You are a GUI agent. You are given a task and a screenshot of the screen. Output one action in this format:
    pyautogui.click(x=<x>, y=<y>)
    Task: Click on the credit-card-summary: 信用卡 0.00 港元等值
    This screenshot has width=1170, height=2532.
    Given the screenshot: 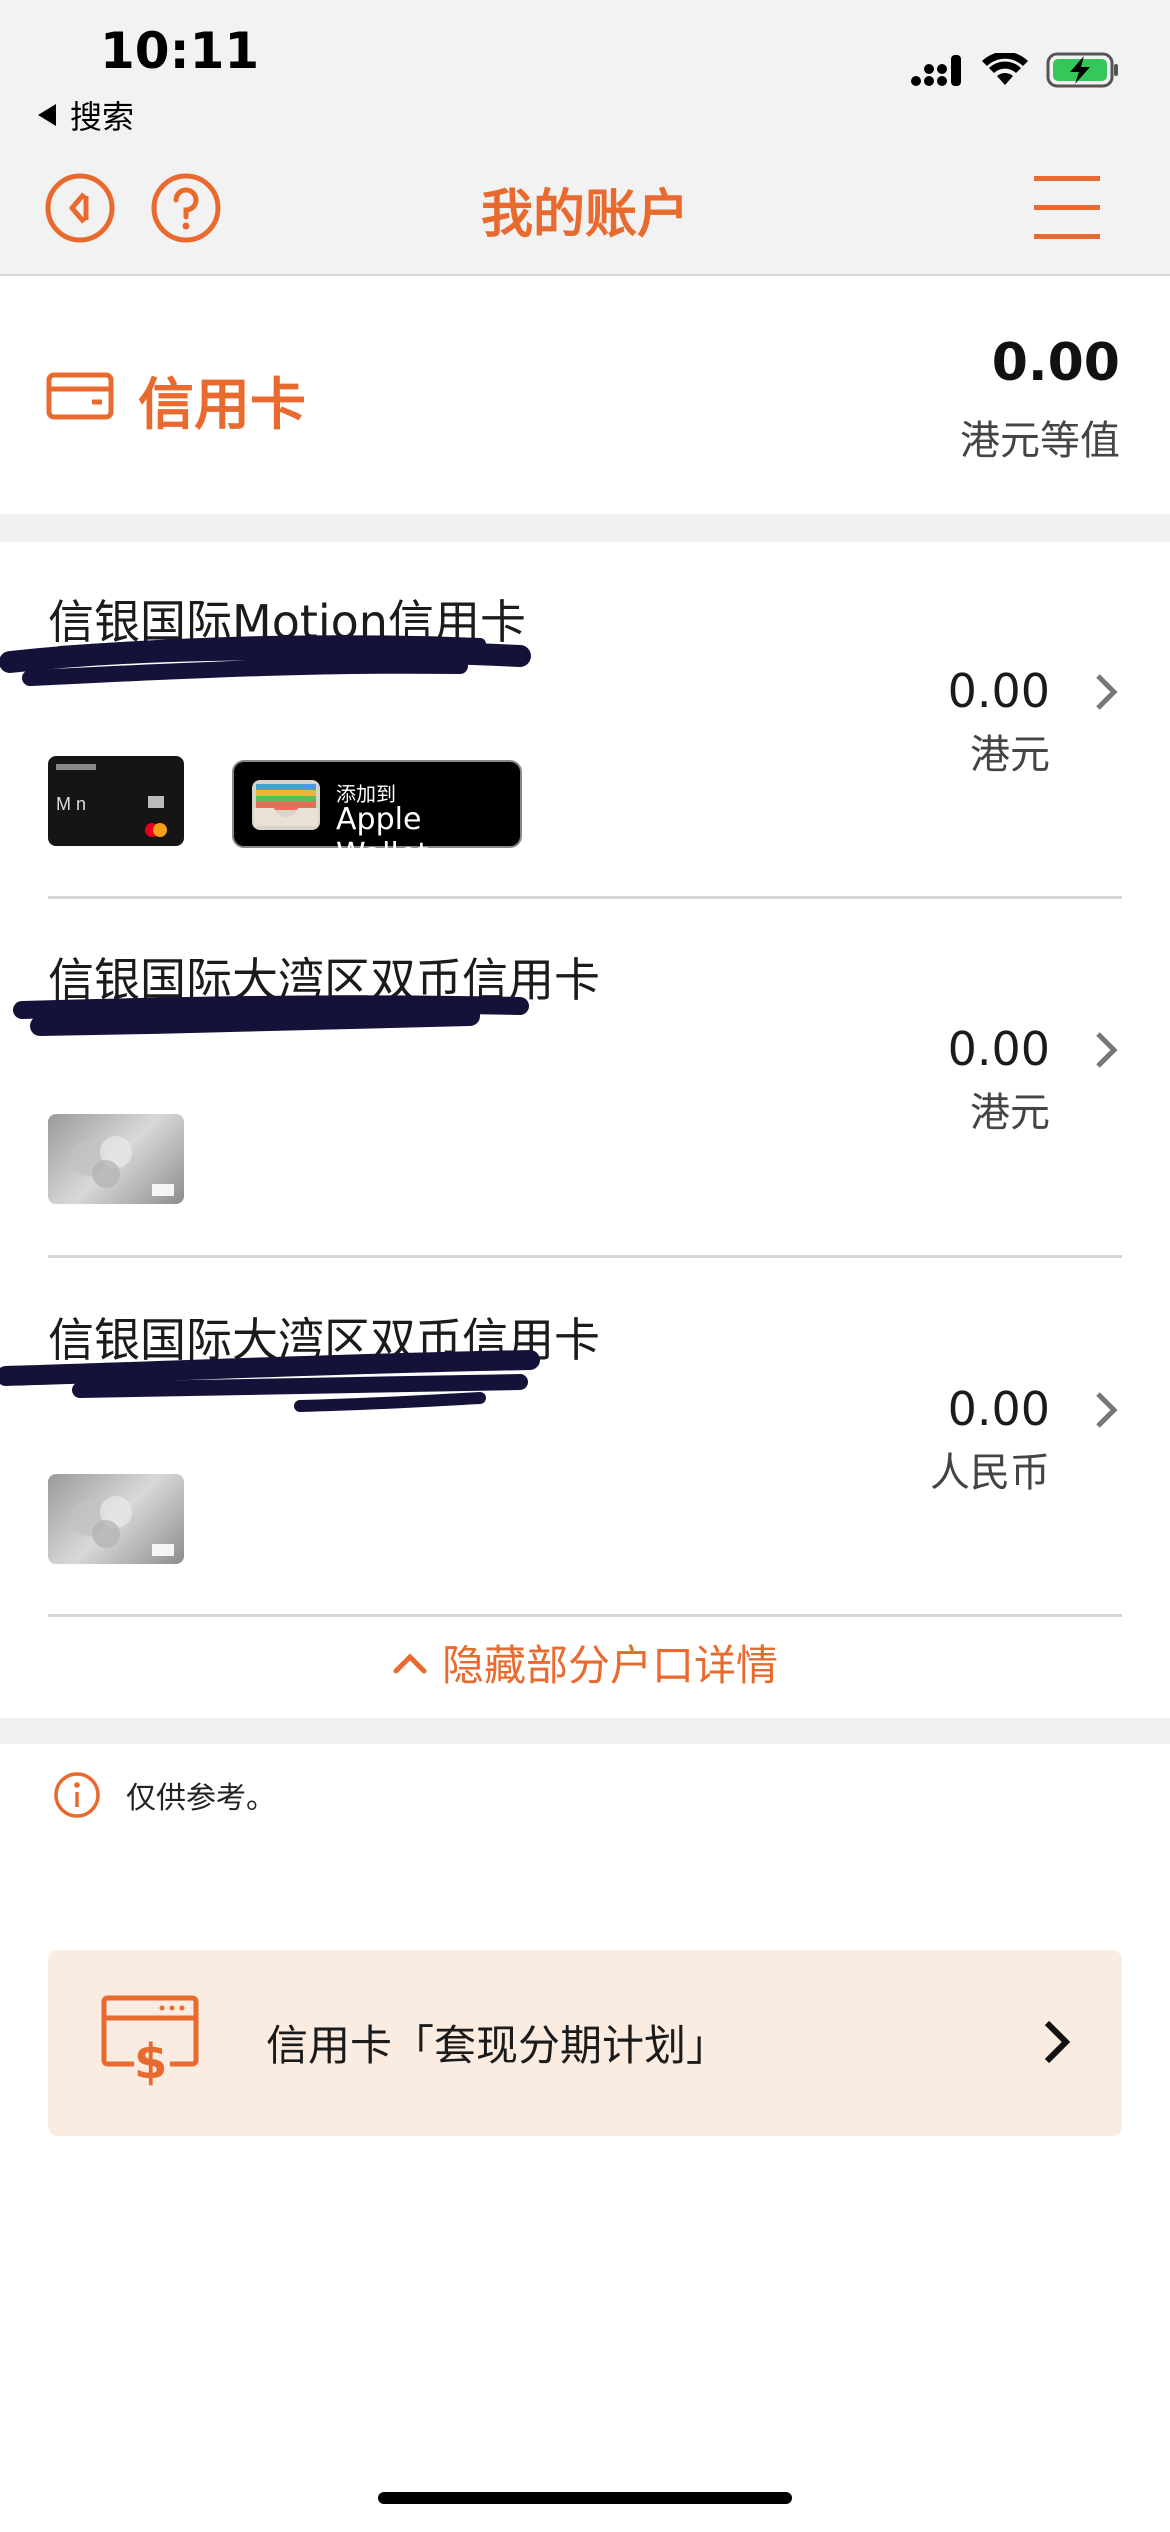 What is the action you would take?
    pyautogui.click(x=585, y=396)
    